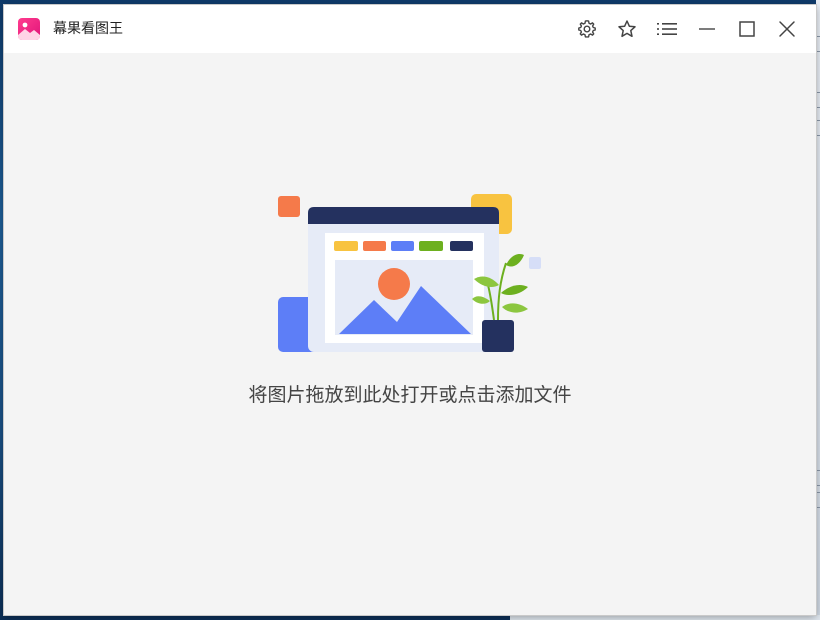  What do you see at coordinates (374, 246) in the screenshot?
I see `color-chip-orange` at bounding box center [374, 246].